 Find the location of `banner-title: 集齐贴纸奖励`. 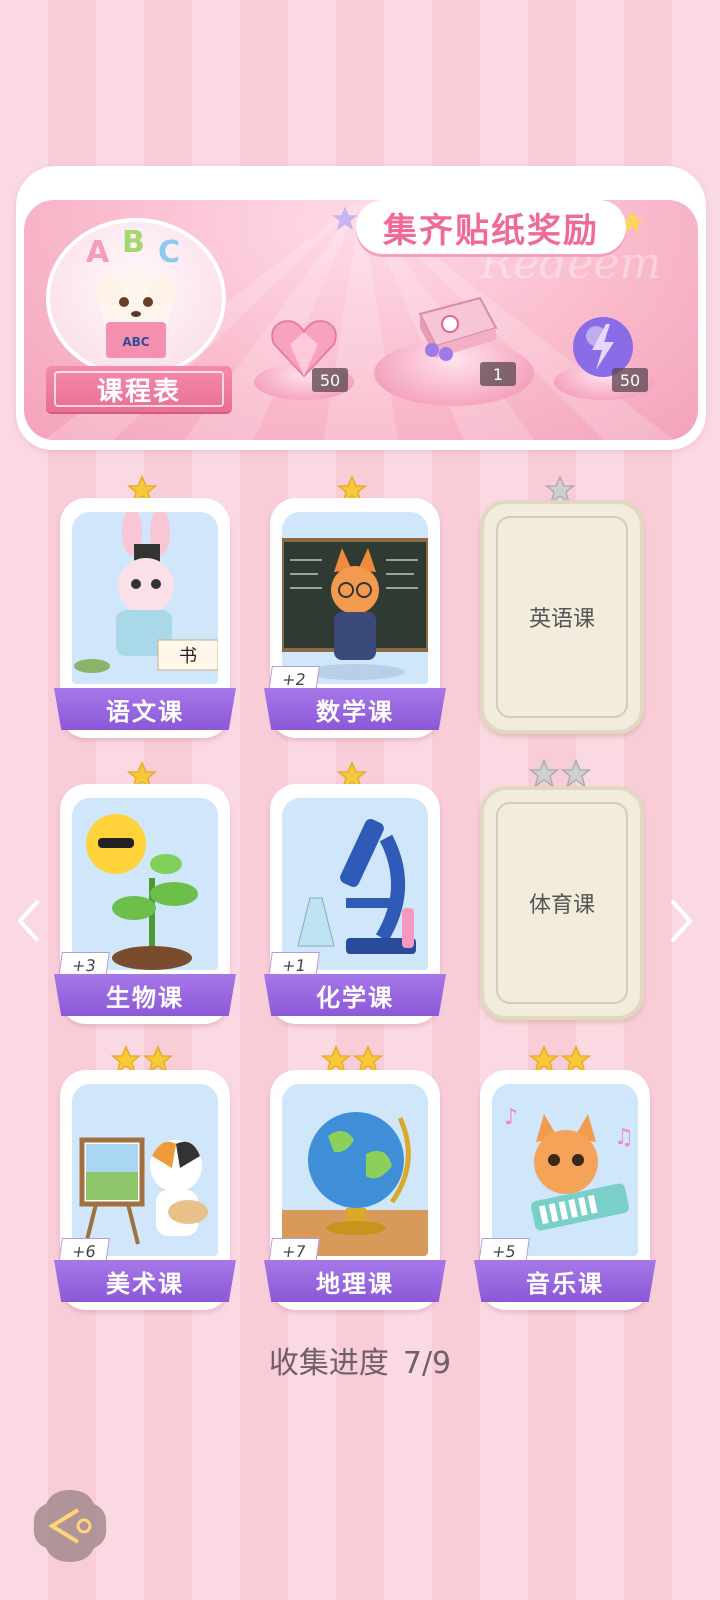

banner-title: 集齐贴纸奖励 is located at coordinates (491, 227).